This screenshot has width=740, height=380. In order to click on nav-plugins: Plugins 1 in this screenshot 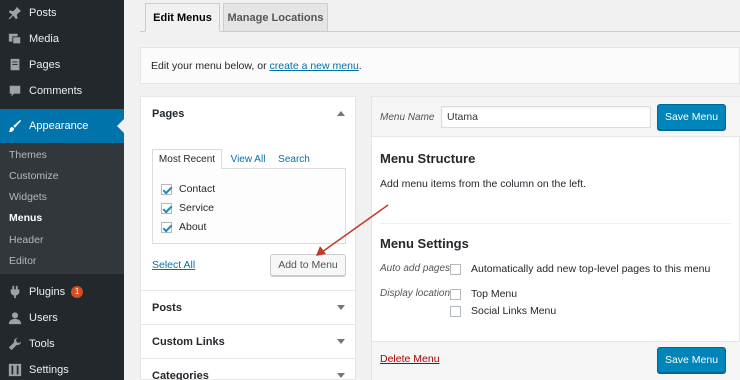, I will do `click(62, 292)`.